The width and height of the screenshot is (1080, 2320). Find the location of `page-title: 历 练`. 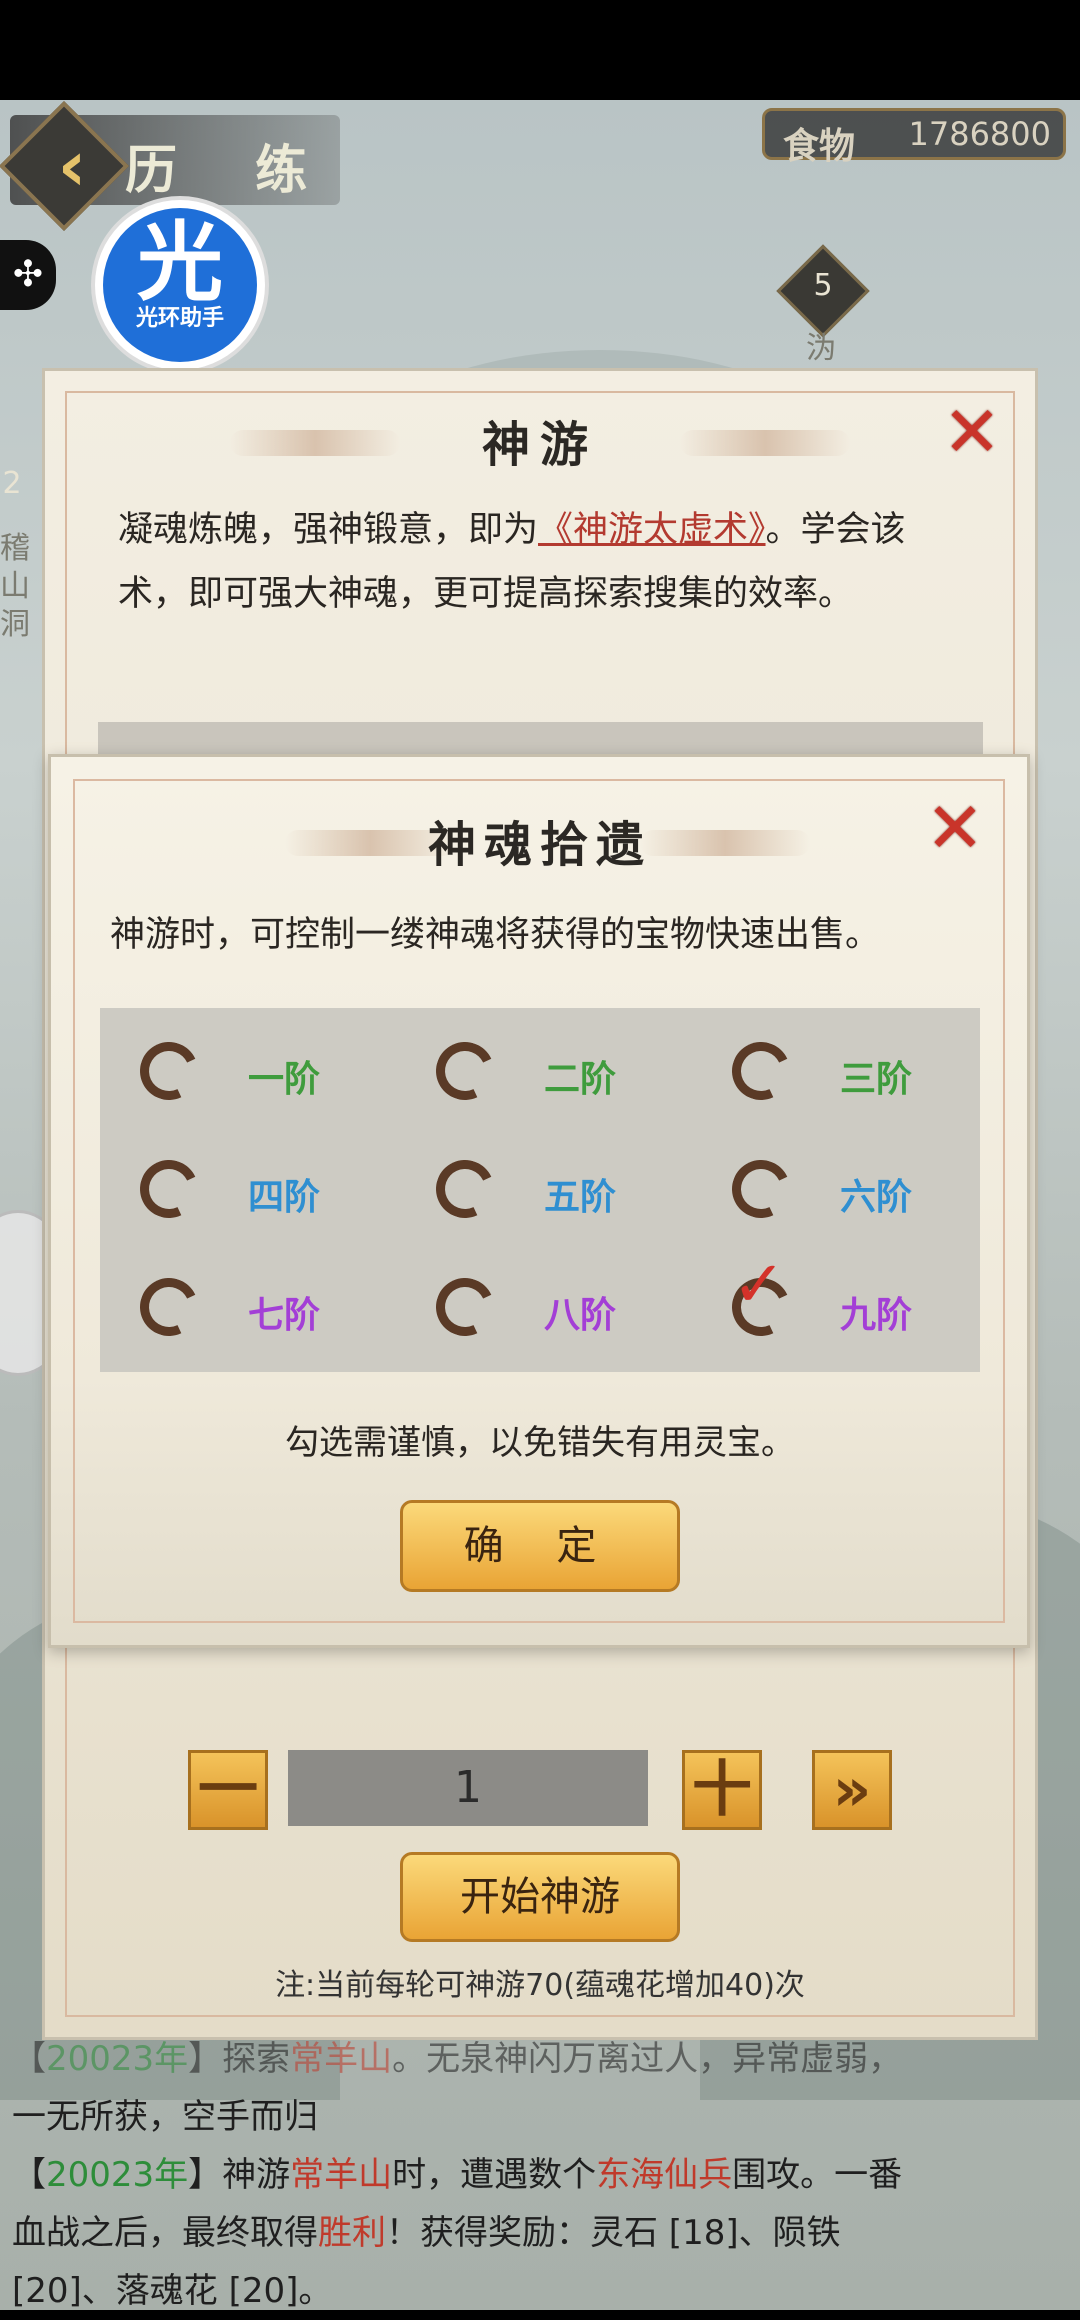

page-title: 历 练 is located at coordinates (231, 170).